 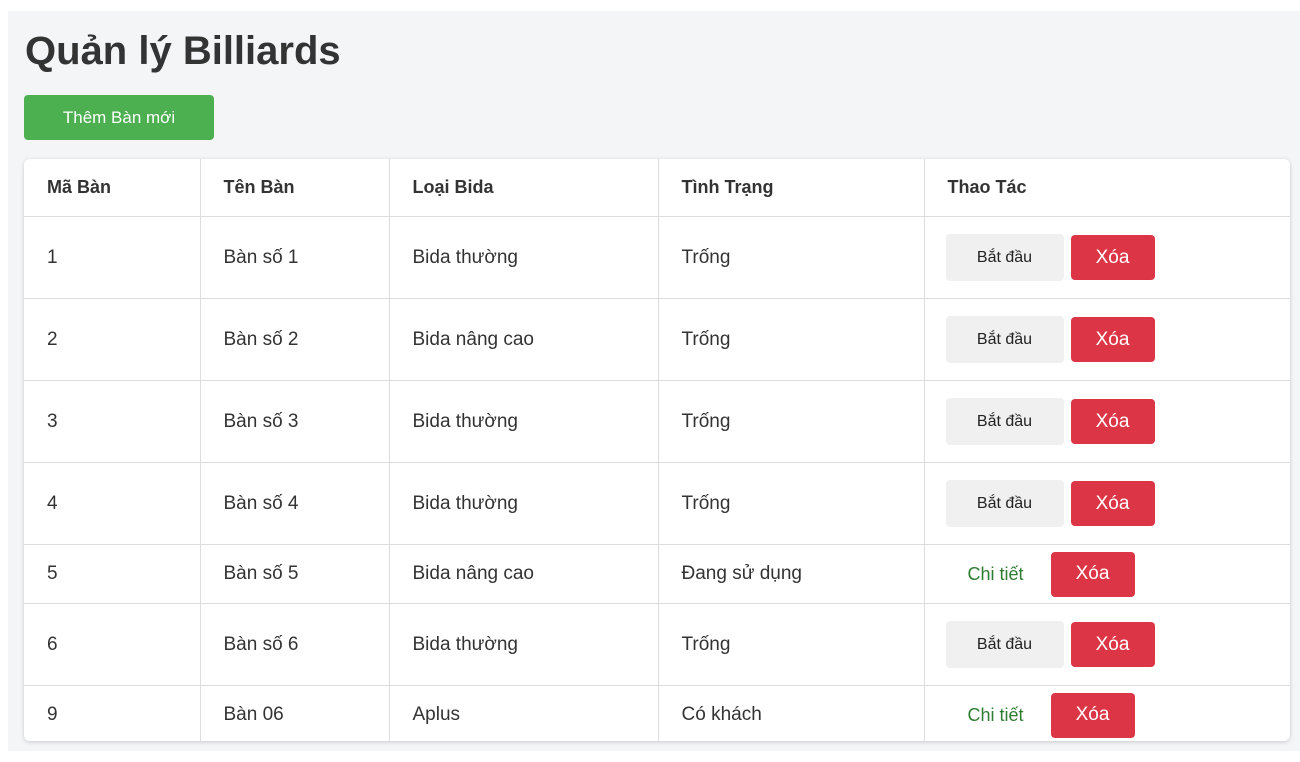 I want to click on cell-table-name: Bàn số 1, so click(x=295, y=257).